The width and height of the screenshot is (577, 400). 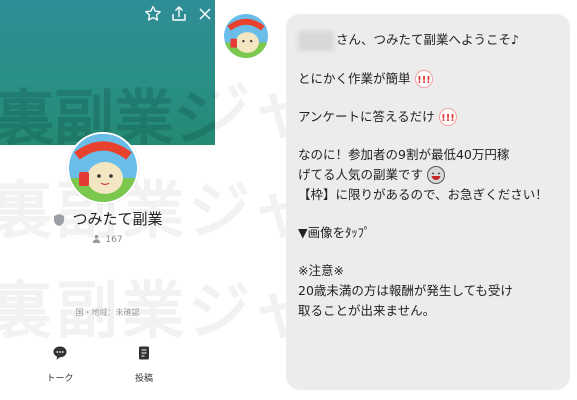 I want to click on profile-name-row: つみたて副業, so click(x=107, y=218).